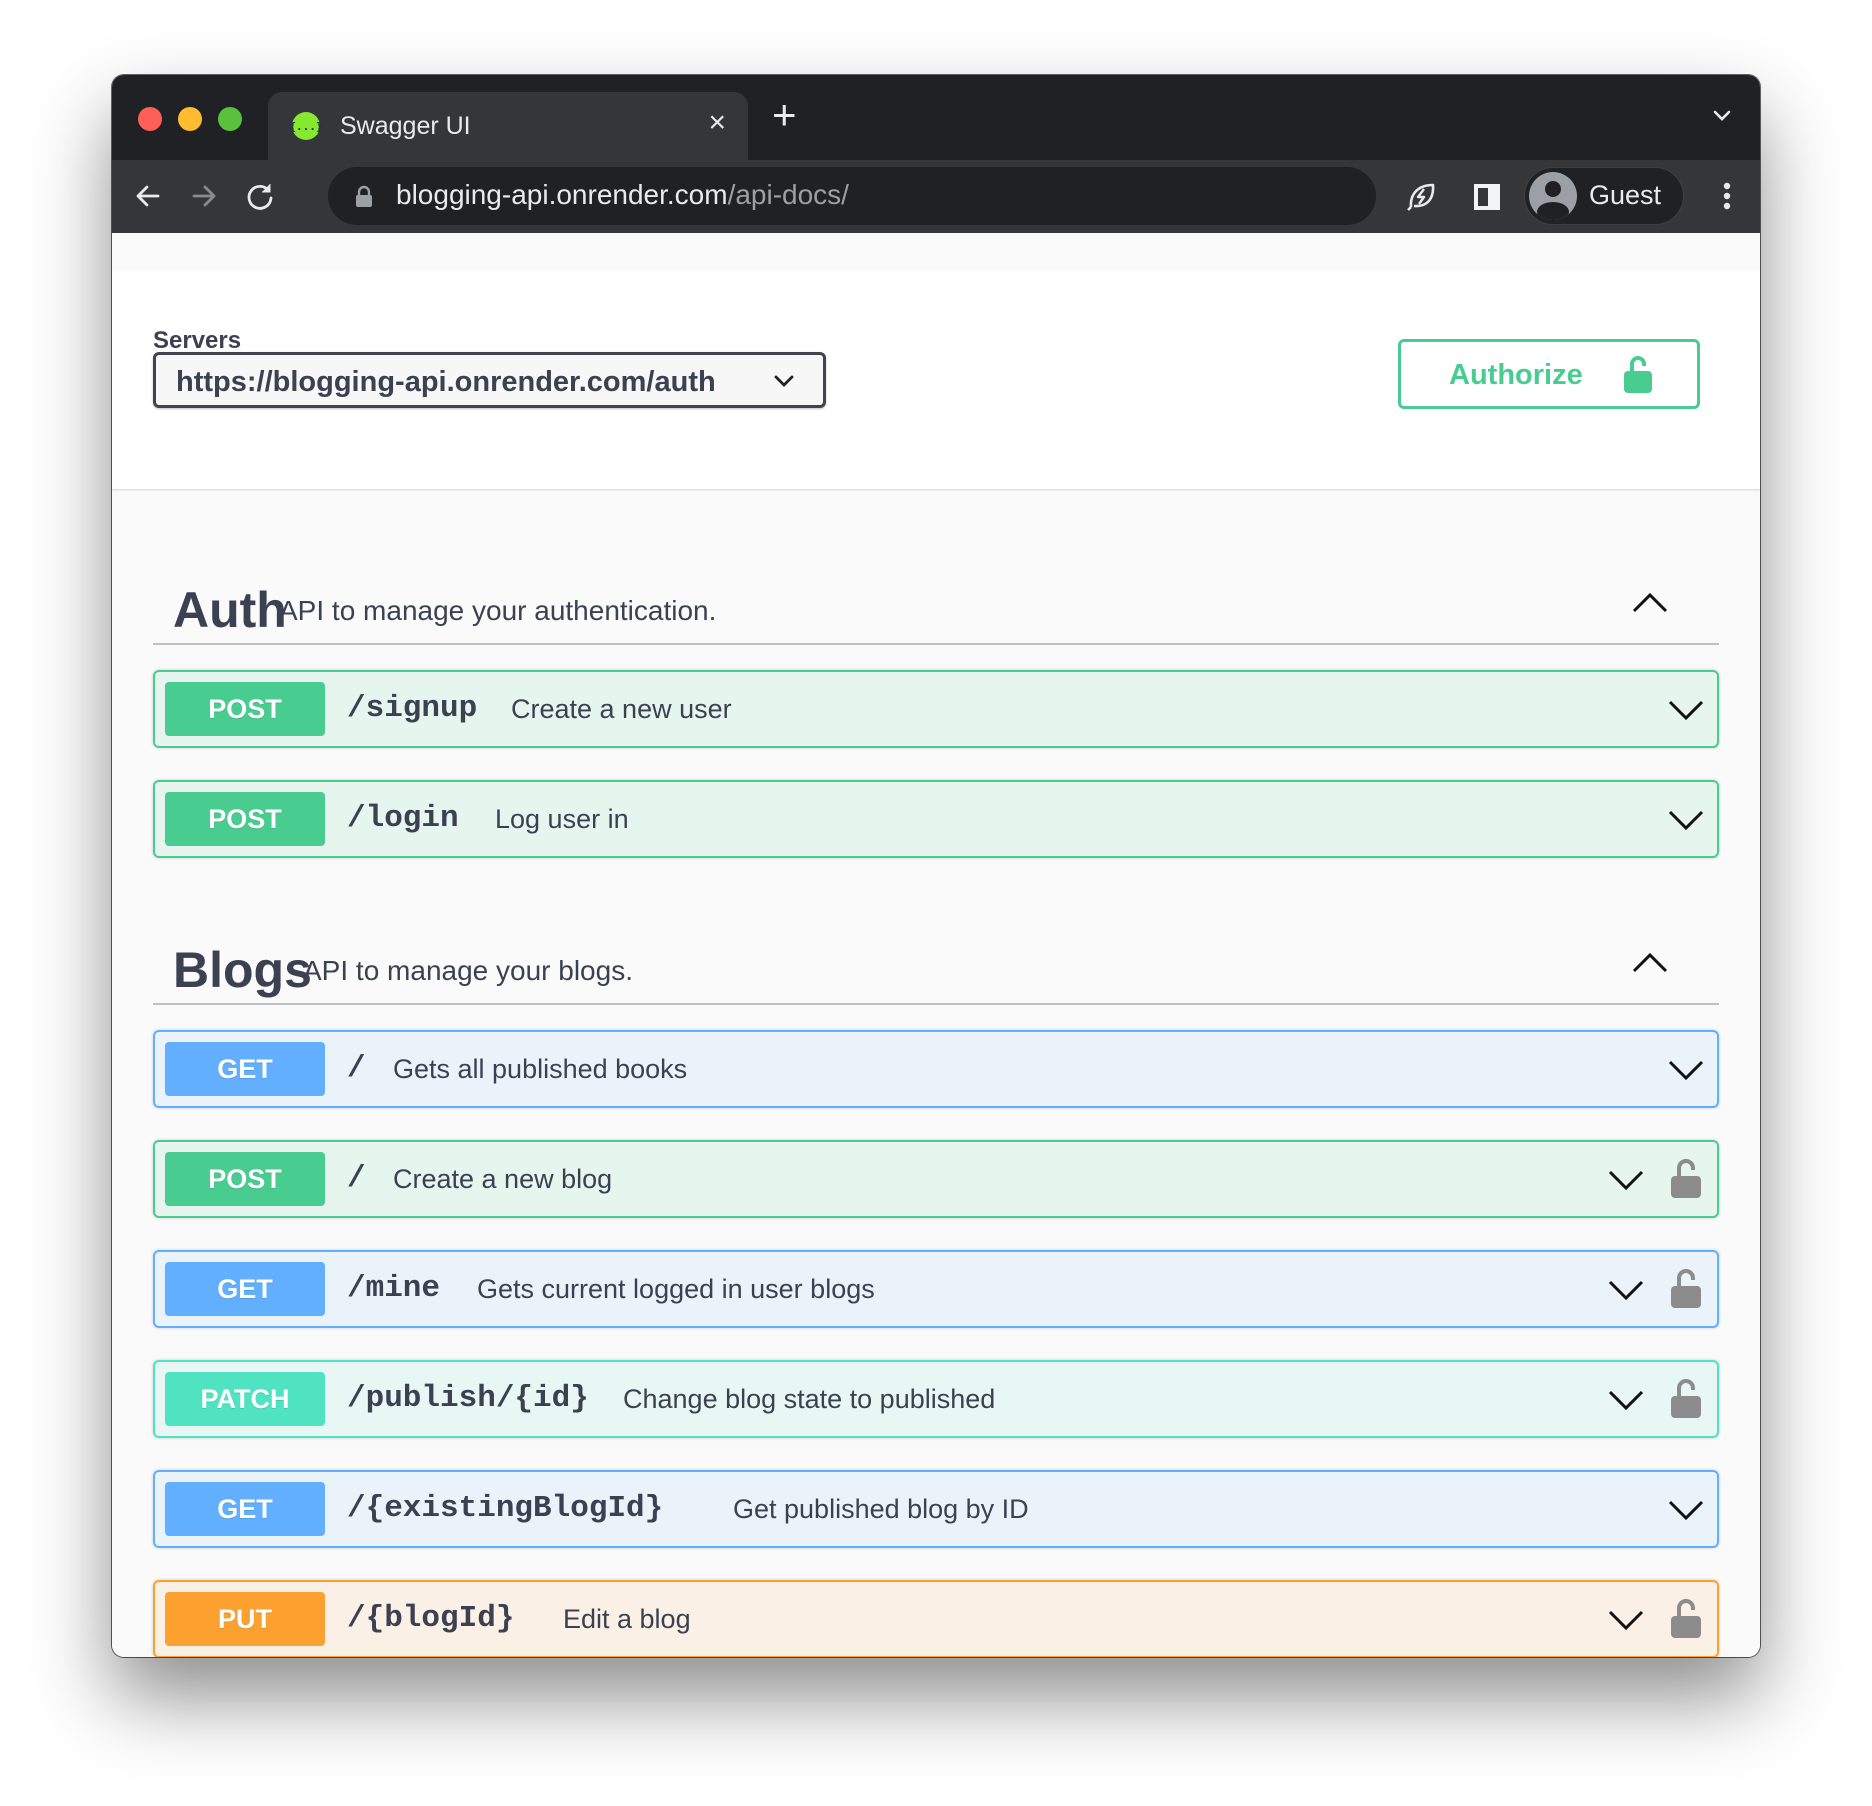 The image size is (1872, 1806). What do you see at coordinates (197, 340) in the screenshot?
I see `servers-label: Servers` at bounding box center [197, 340].